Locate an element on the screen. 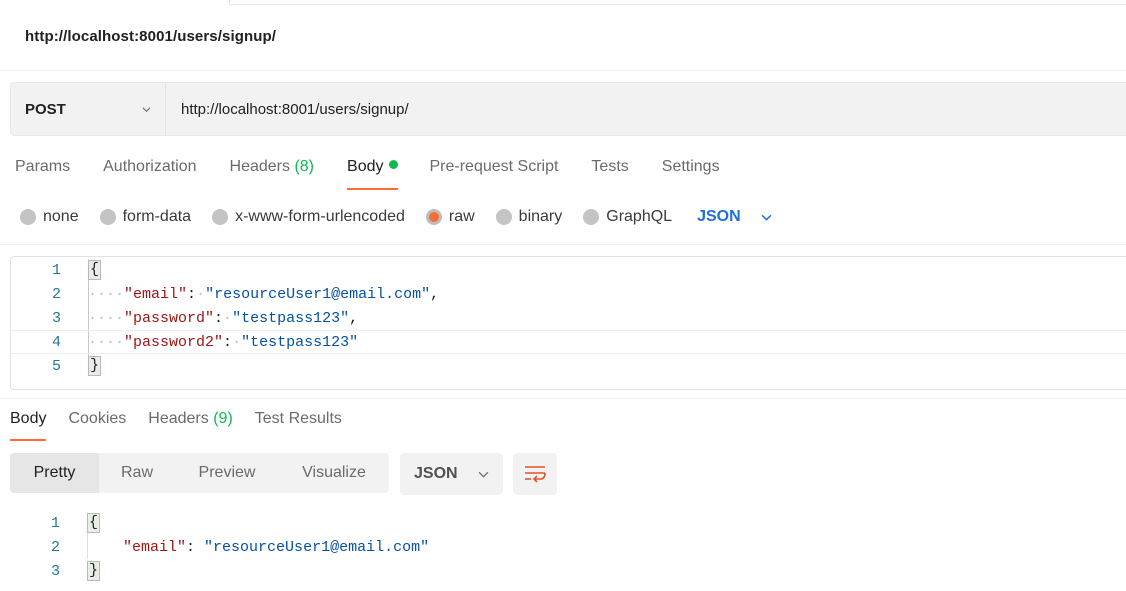  radio-raw: raw is located at coordinates (450, 217).